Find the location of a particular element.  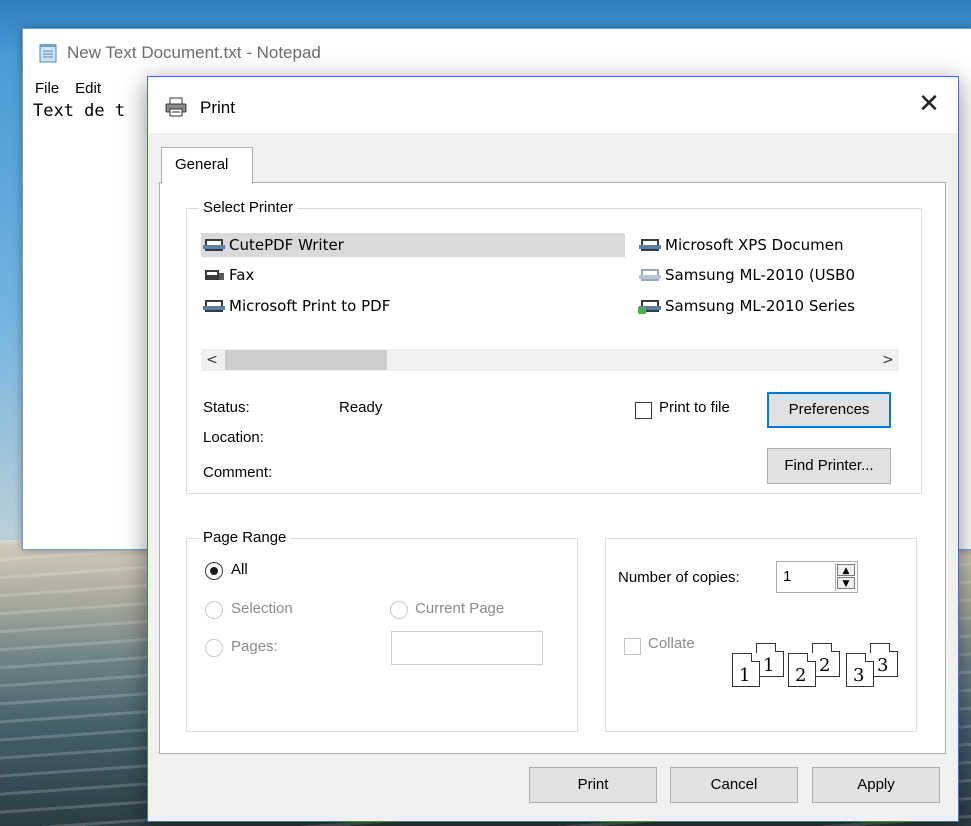

collate-label: Collate is located at coordinates (671, 643).